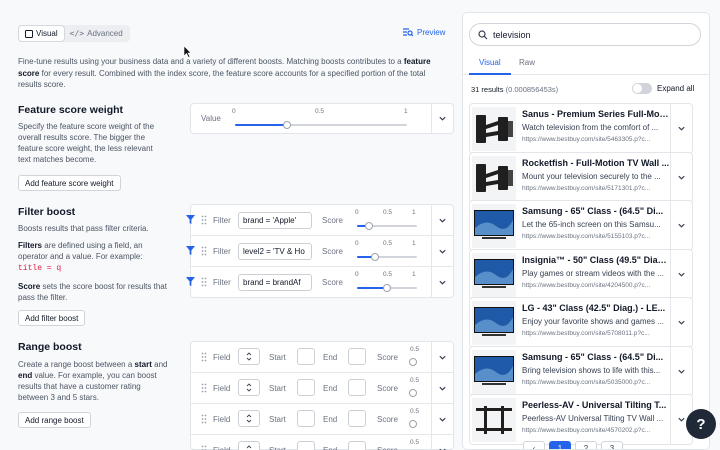 This screenshot has height=450, width=720. What do you see at coordinates (585, 34) in the screenshot?
I see `search-input: television` at bounding box center [585, 34].